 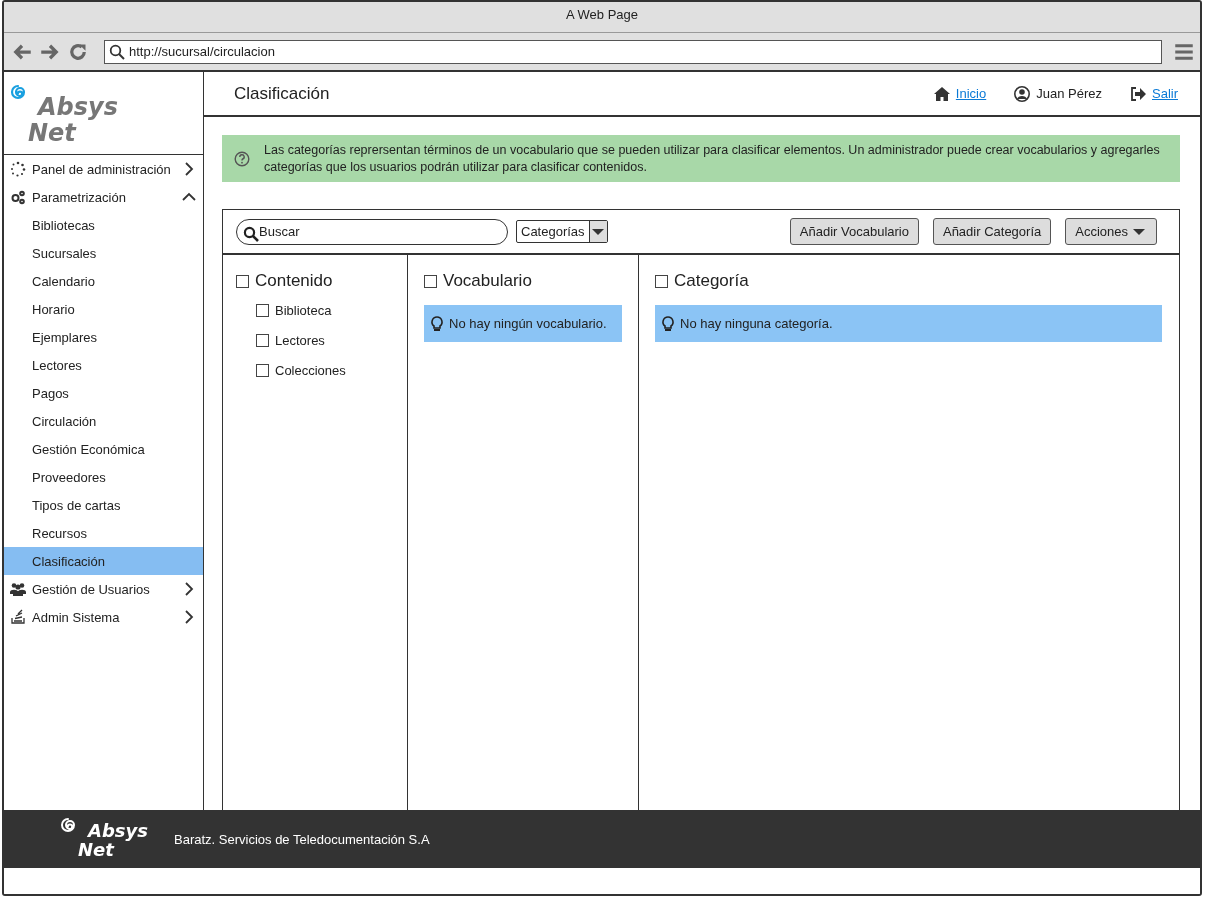 What do you see at coordinates (712, 158) in the screenshot?
I see `info-text: Las categorías reprersentan términos de un vocabulario que se pueden utilizar para clasificar elementos. Un administrador puede crear vocabularios y agregarles categorías que los usuarios podrán utilizar para clasificar contenidos.` at bounding box center [712, 158].